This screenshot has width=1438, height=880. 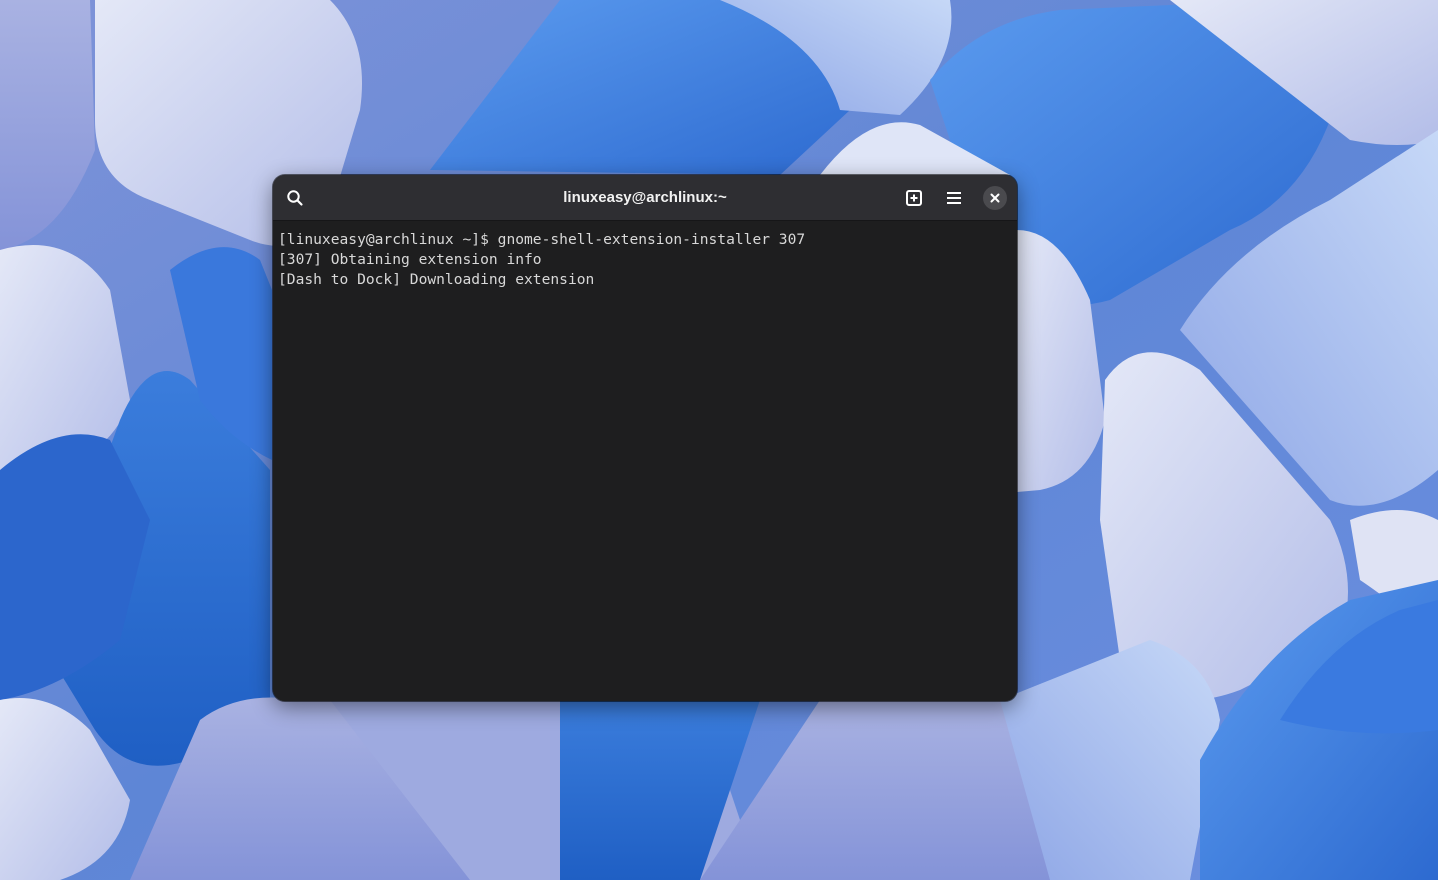 What do you see at coordinates (645, 198) in the screenshot?
I see `window-headerbar: linuxeasy@archlinux:~` at bounding box center [645, 198].